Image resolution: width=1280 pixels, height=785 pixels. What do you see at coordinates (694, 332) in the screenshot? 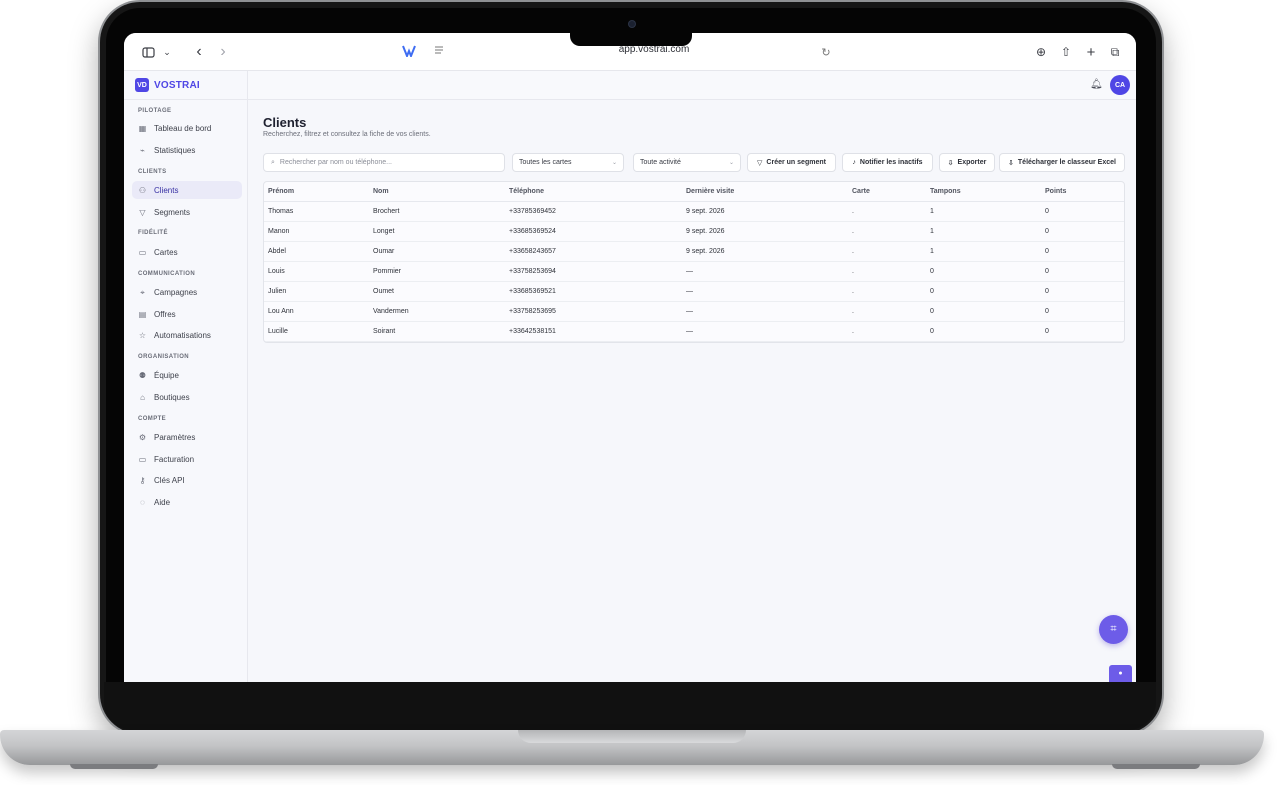
I see `table-row: Lucille Soirant +33642538151 —. 0 0` at bounding box center [694, 332].